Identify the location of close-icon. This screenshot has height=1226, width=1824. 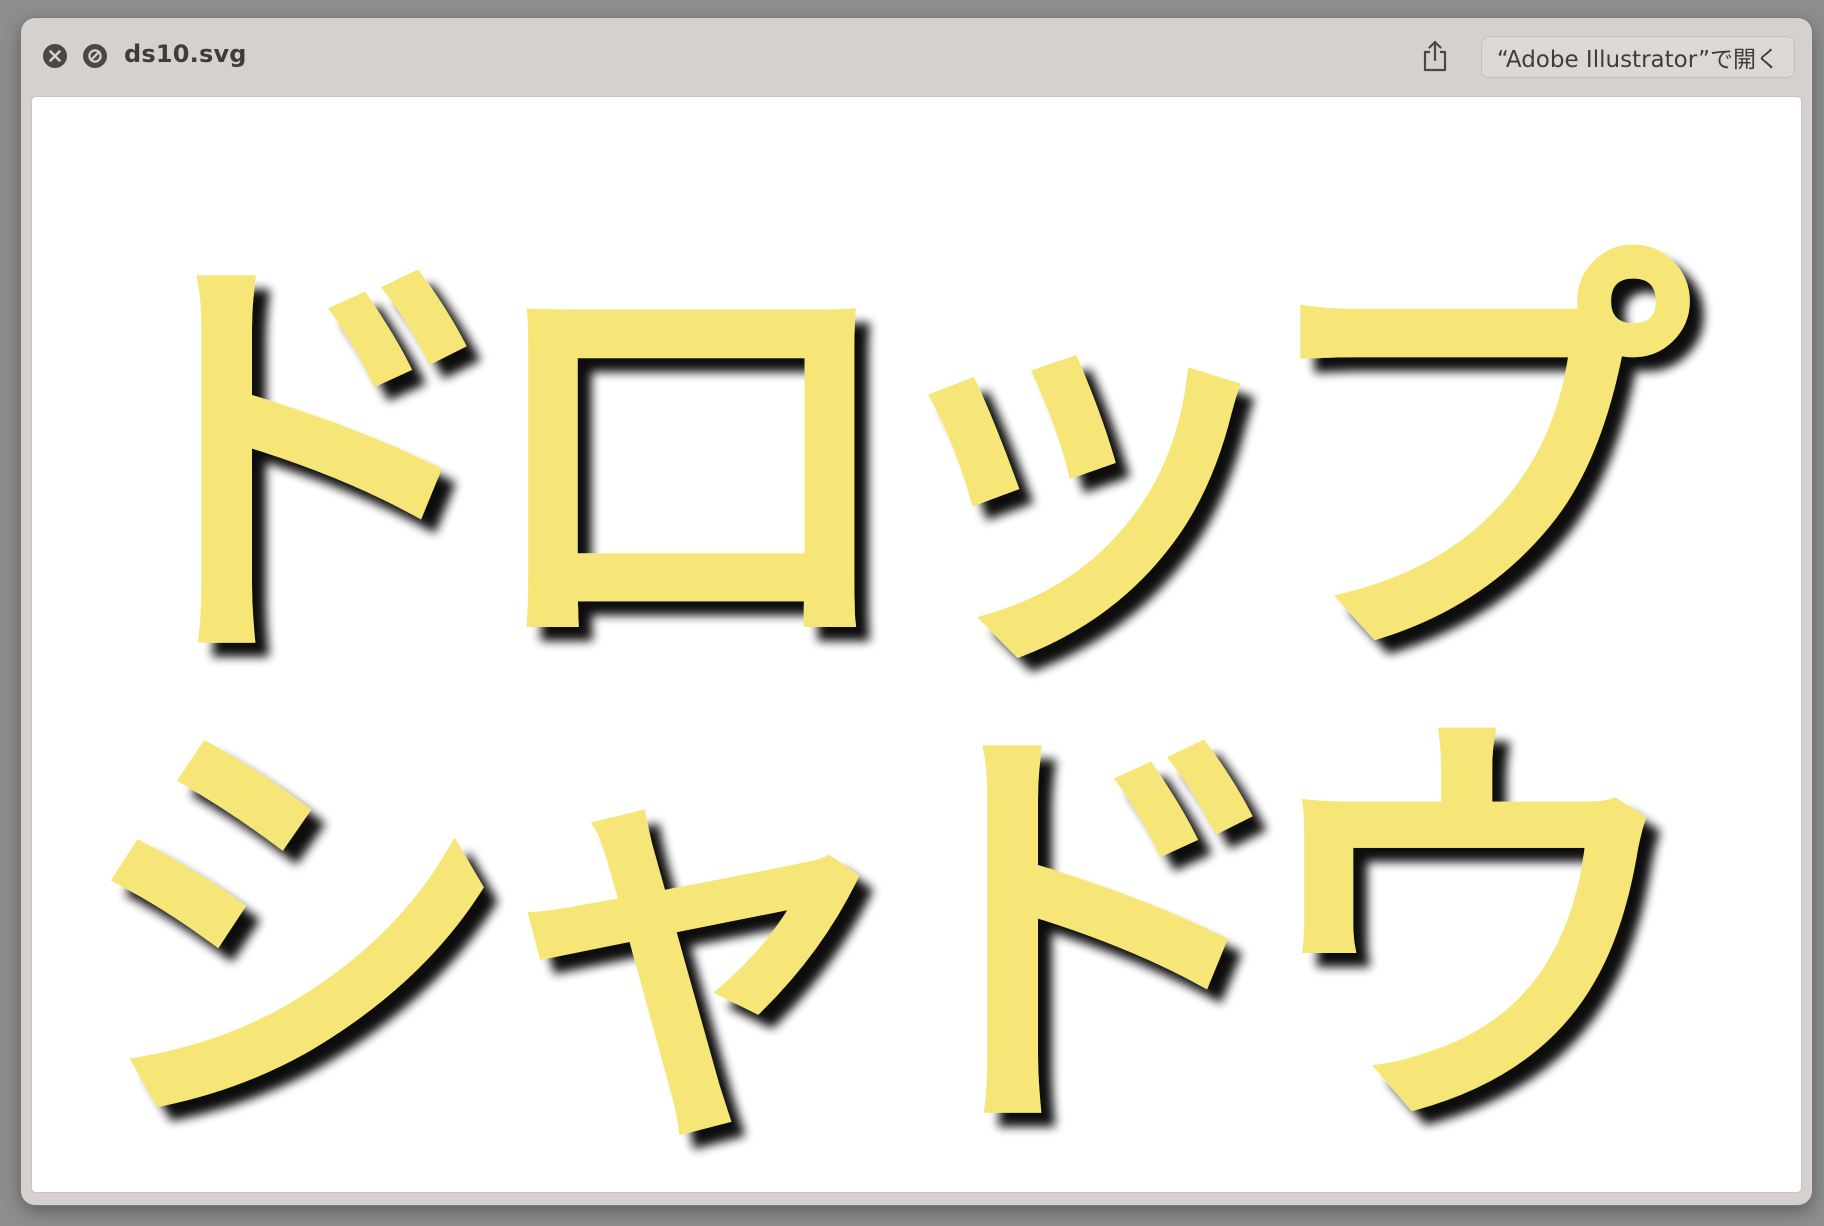
(55, 56).